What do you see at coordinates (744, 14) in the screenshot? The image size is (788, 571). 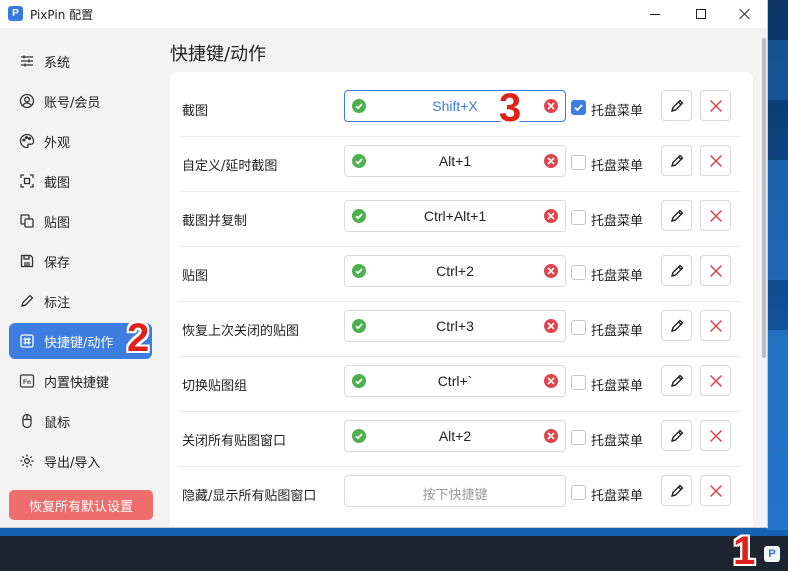 I see `close-button` at bounding box center [744, 14].